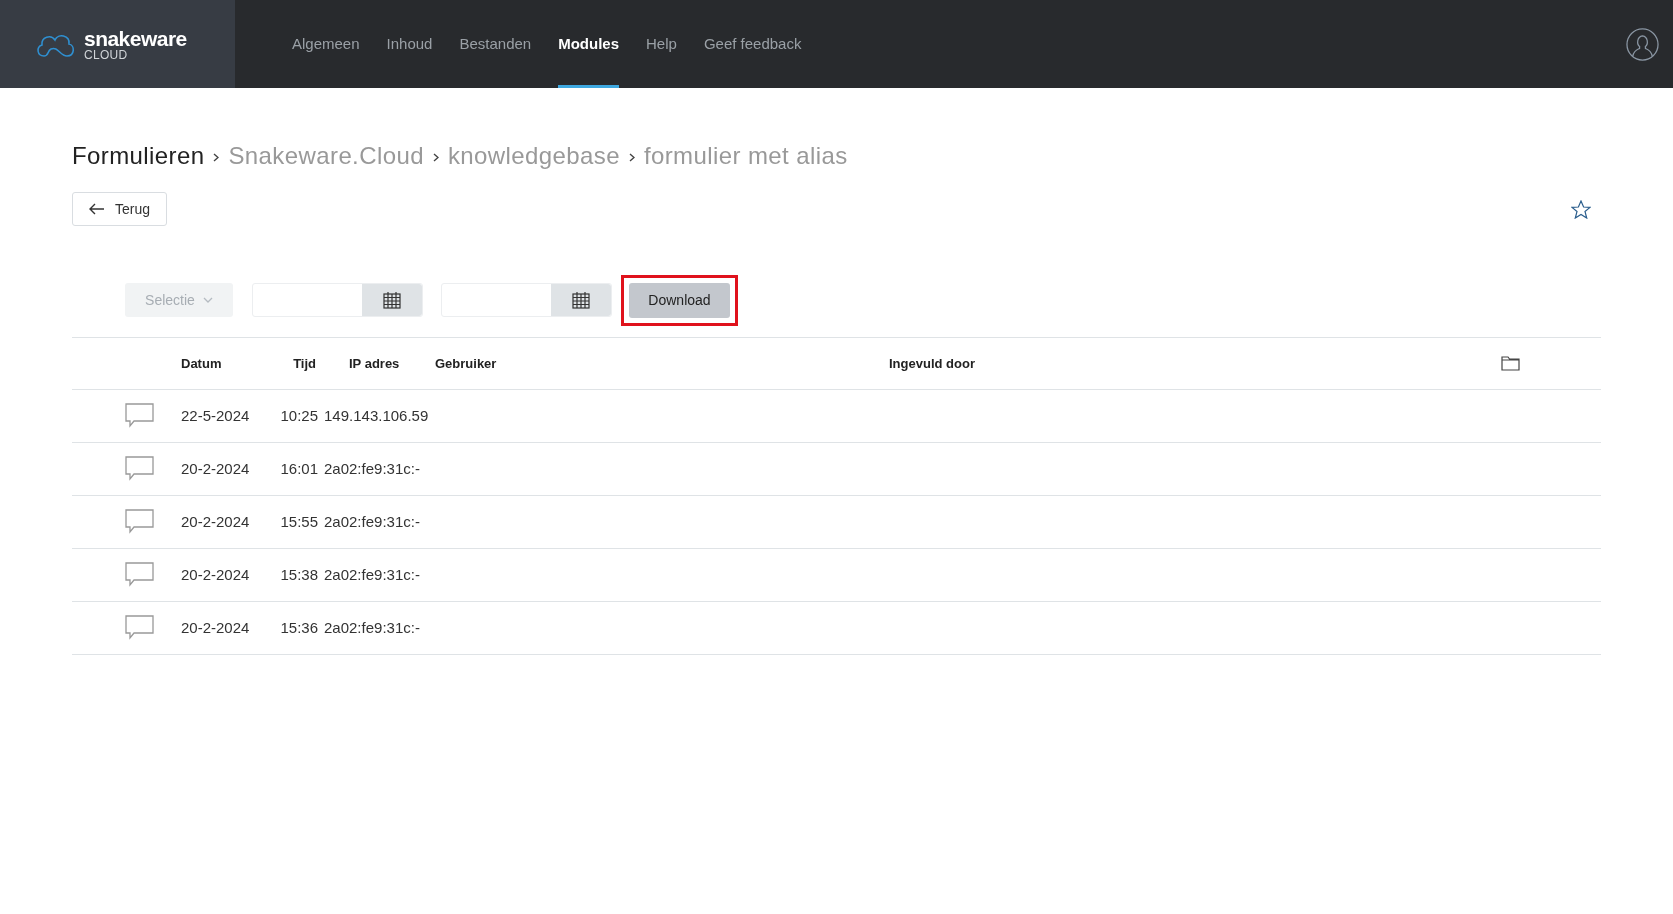  What do you see at coordinates (299, 627) in the screenshot?
I see `table-cell-text: 15:36` at bounding box center [299, 627].